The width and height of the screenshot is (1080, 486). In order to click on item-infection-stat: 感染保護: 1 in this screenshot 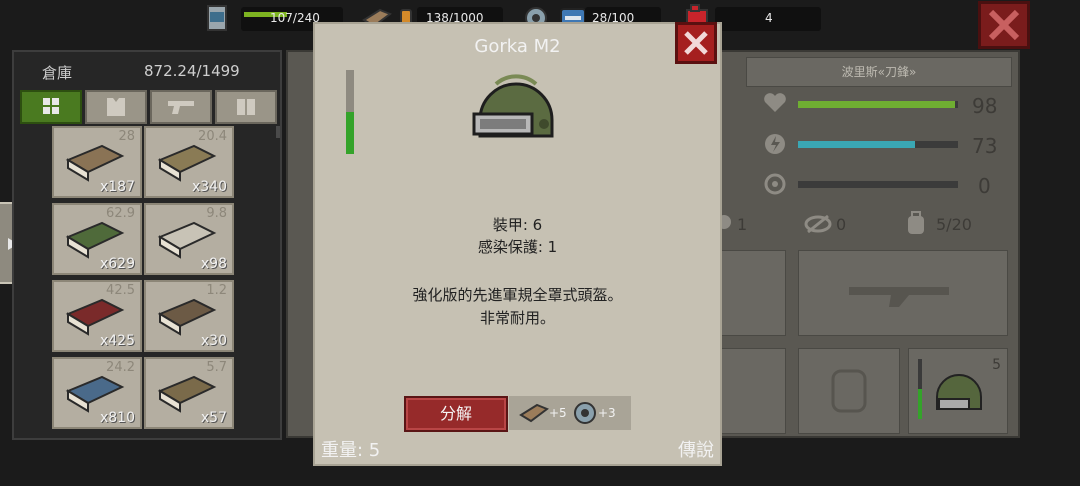, I will do `click(517, 247)`.